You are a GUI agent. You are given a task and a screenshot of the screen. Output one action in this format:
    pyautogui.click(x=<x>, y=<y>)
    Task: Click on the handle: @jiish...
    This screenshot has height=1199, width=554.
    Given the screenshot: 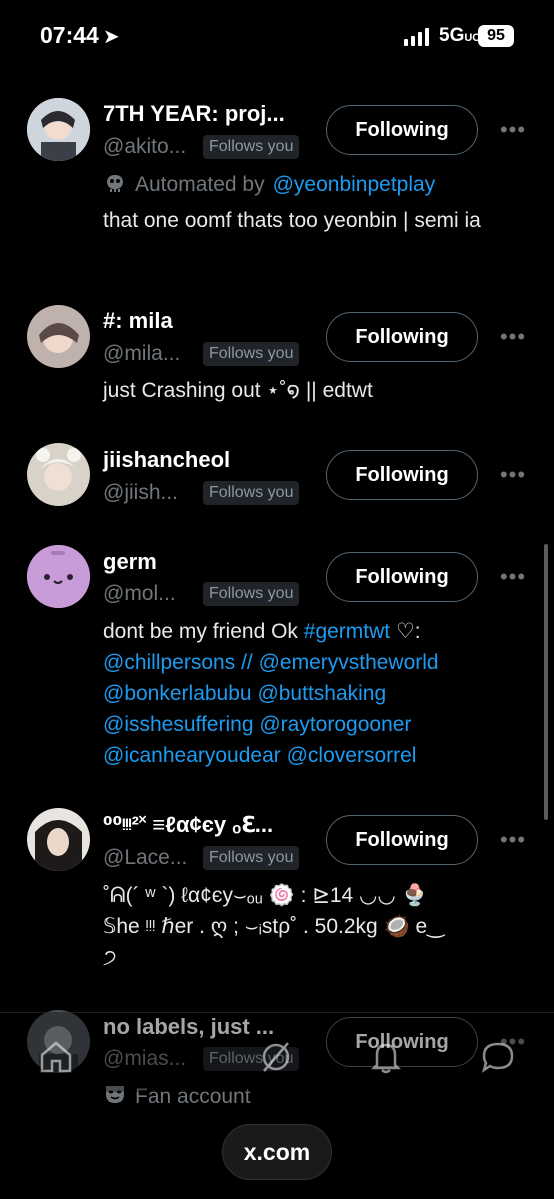 What is the action you would take?
    pyautogui.click(x=140, y=492)
    